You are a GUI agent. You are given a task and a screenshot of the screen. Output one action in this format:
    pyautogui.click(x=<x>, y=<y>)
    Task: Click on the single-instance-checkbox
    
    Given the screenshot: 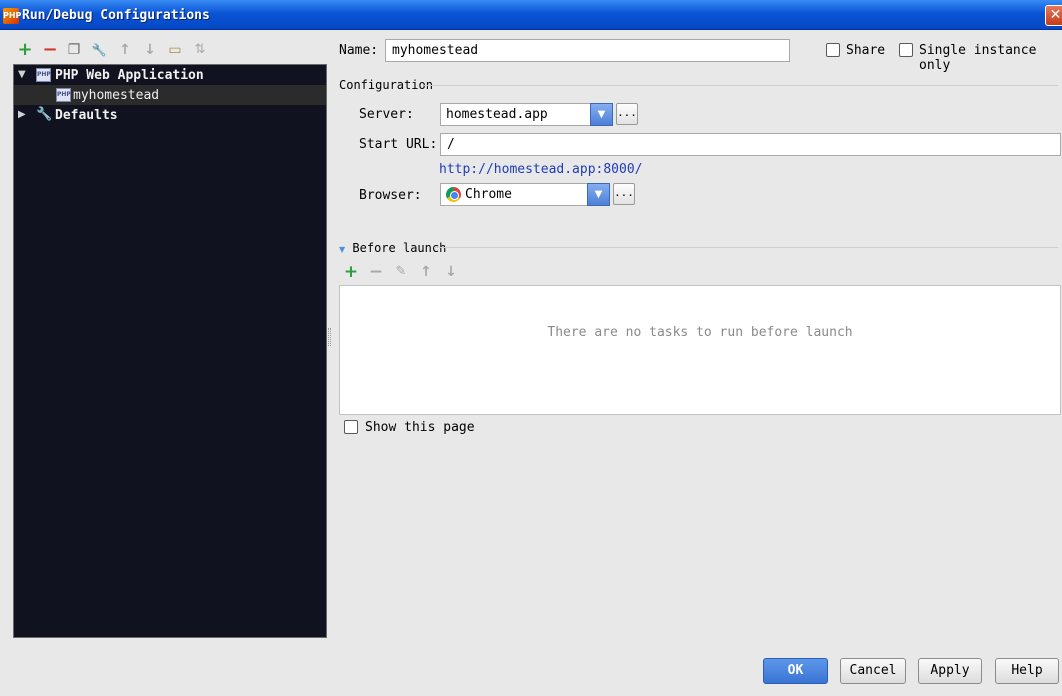 What is the action you would take?
    pyautogui.click(x=906, y=50)
    